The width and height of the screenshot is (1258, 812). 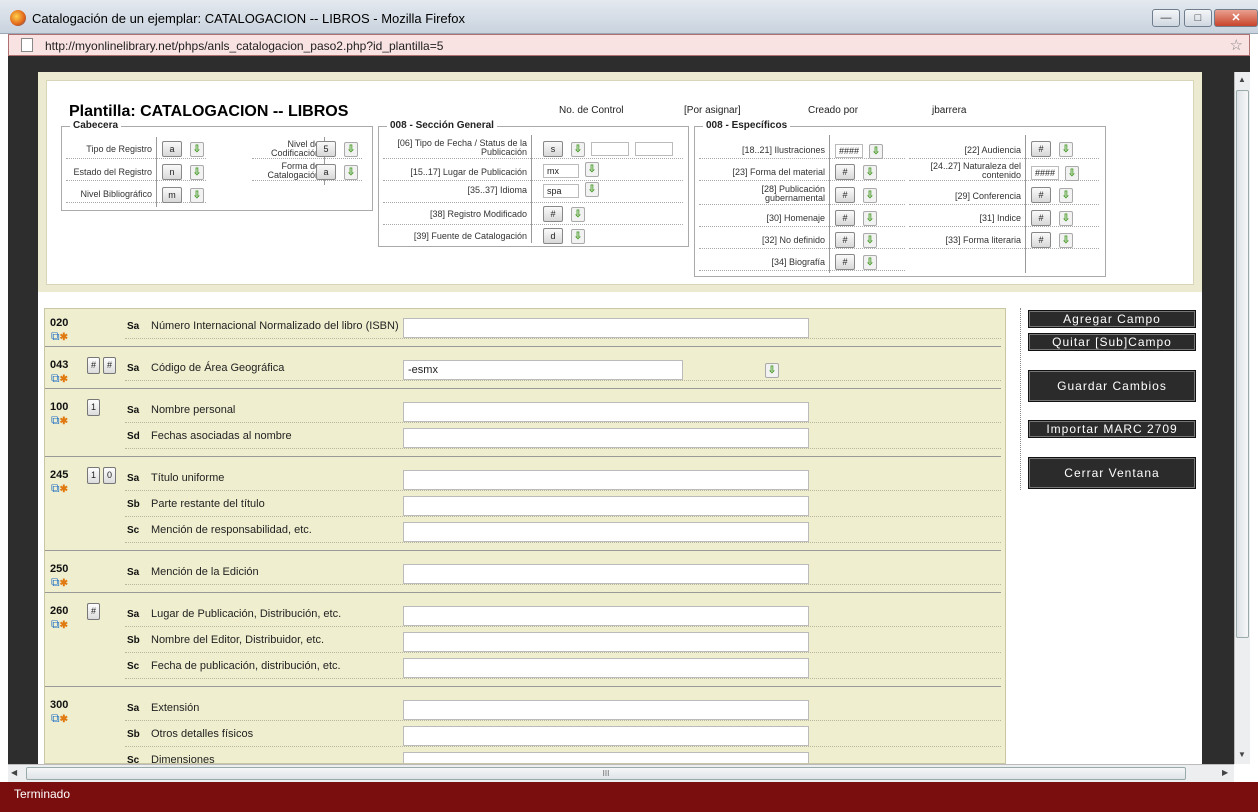 What do you see at coordinates (610, 149) in the screenshot?
I see `fecha1-input` at bounding box center [610, 149].